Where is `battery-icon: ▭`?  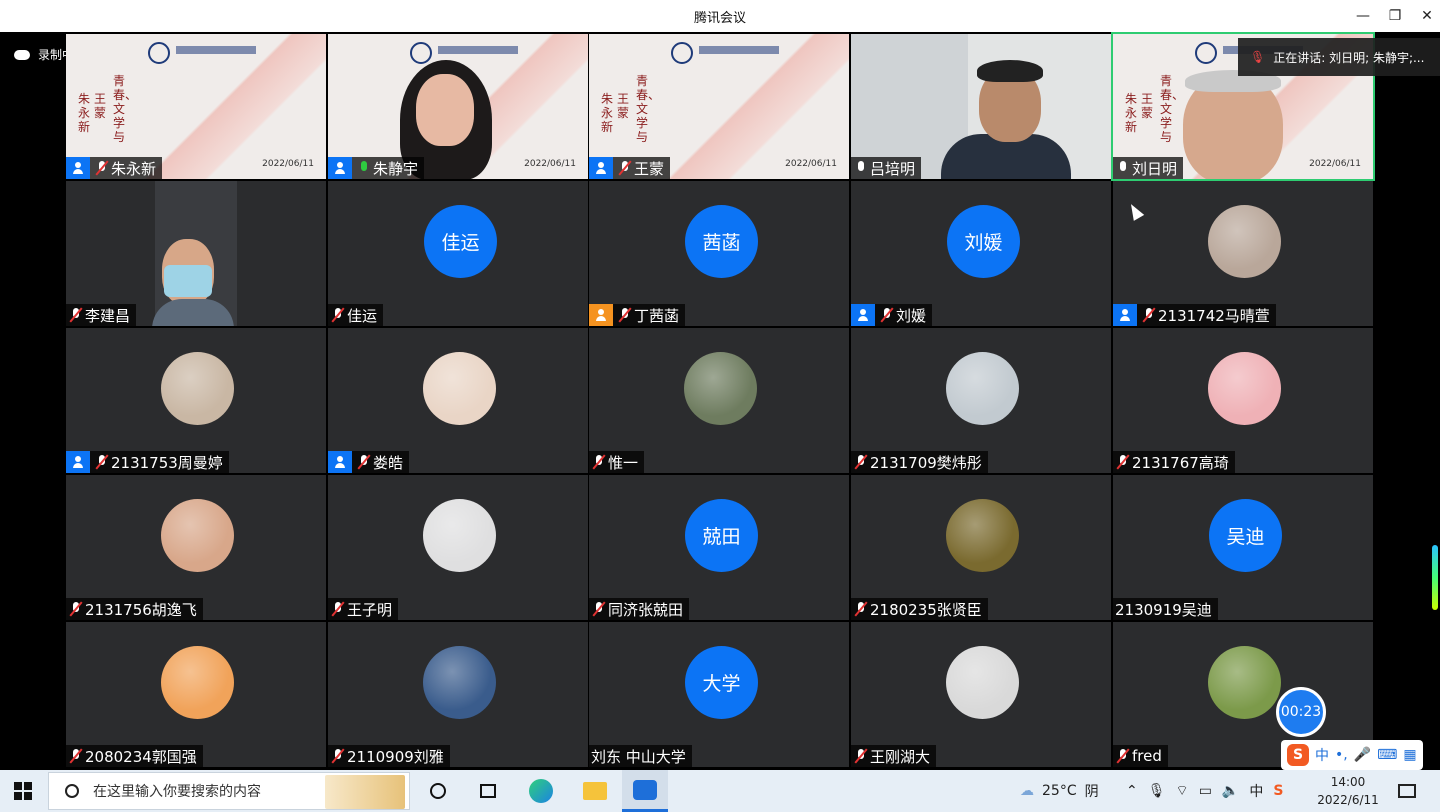 battery-icon: ▭ is located at coordinates (1205, 791).